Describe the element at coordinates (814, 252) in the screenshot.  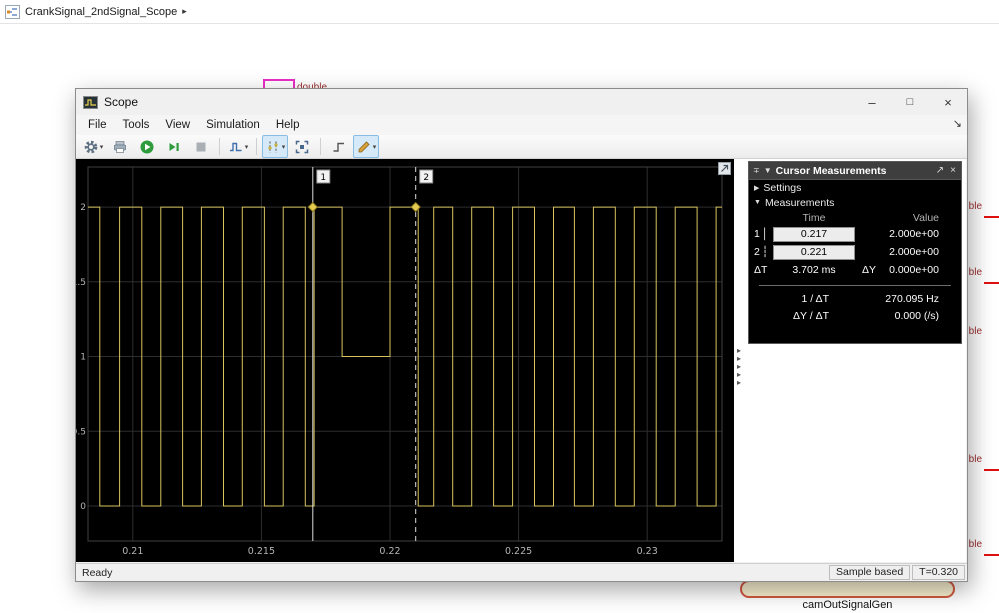
I see `cursor2-time-input` at that location.